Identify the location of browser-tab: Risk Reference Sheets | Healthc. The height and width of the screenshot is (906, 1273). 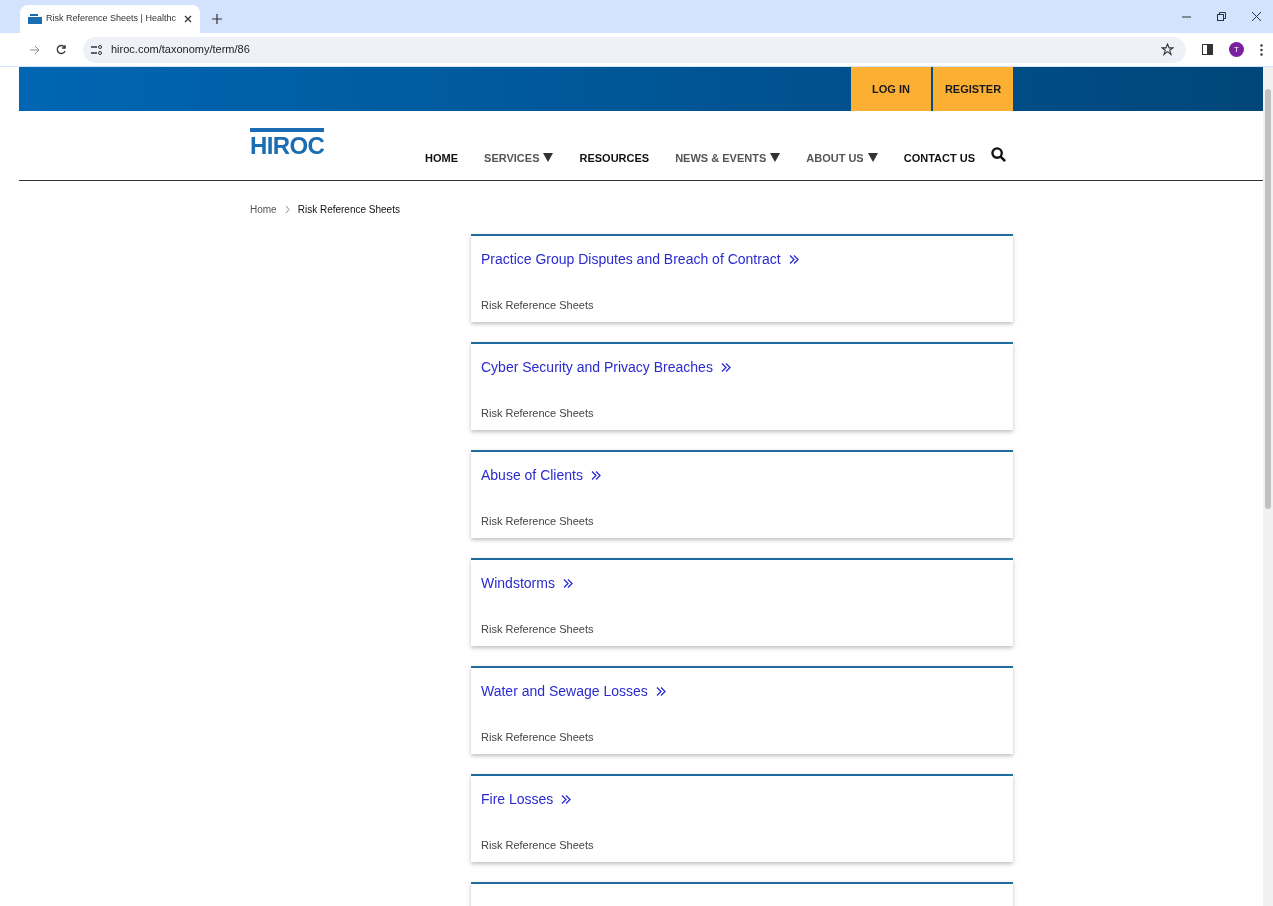
(110, 19).